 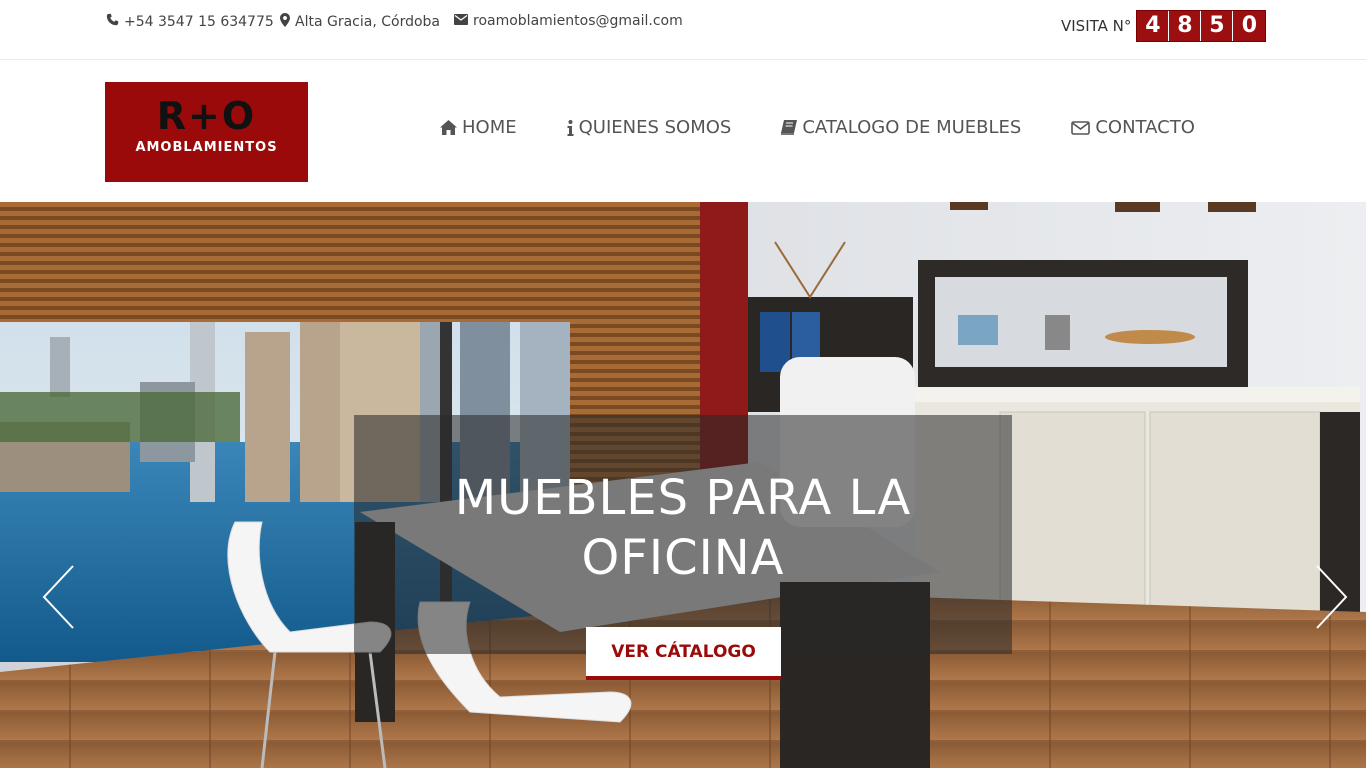 I want to click on nav-item-contacto: CONTACTO, so click(x=1133, y=127).